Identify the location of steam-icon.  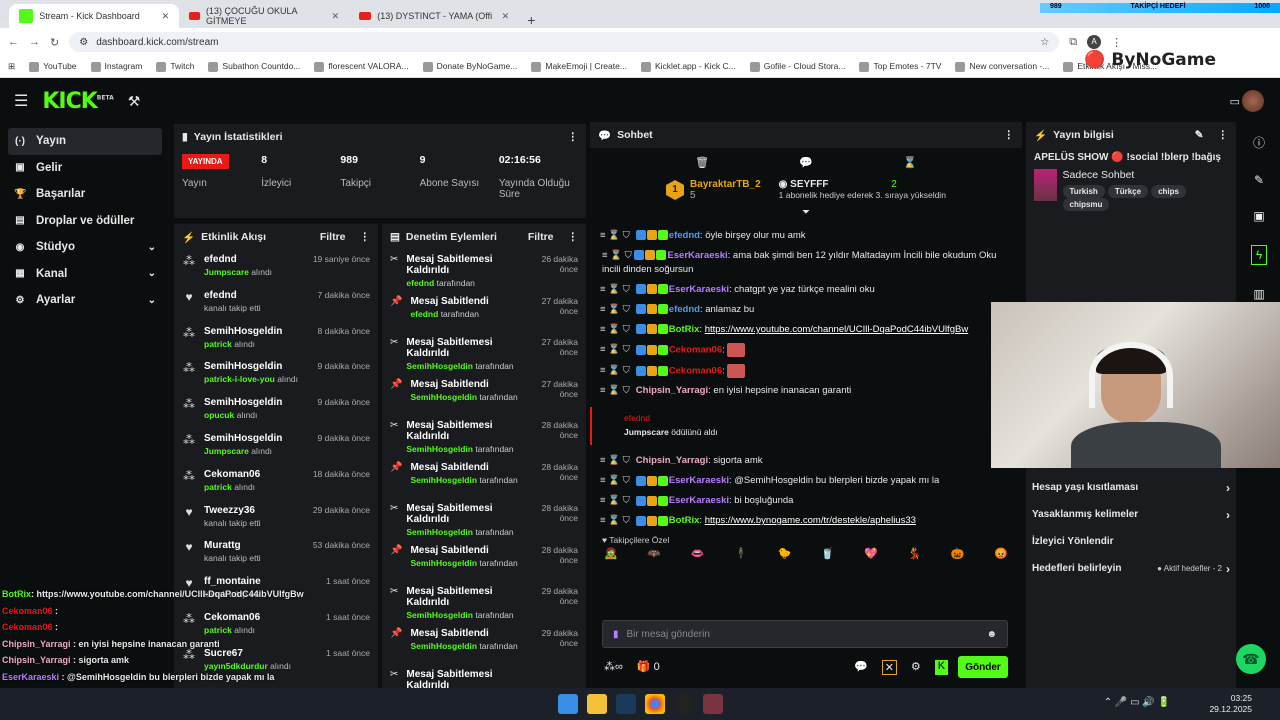
(626, 704).